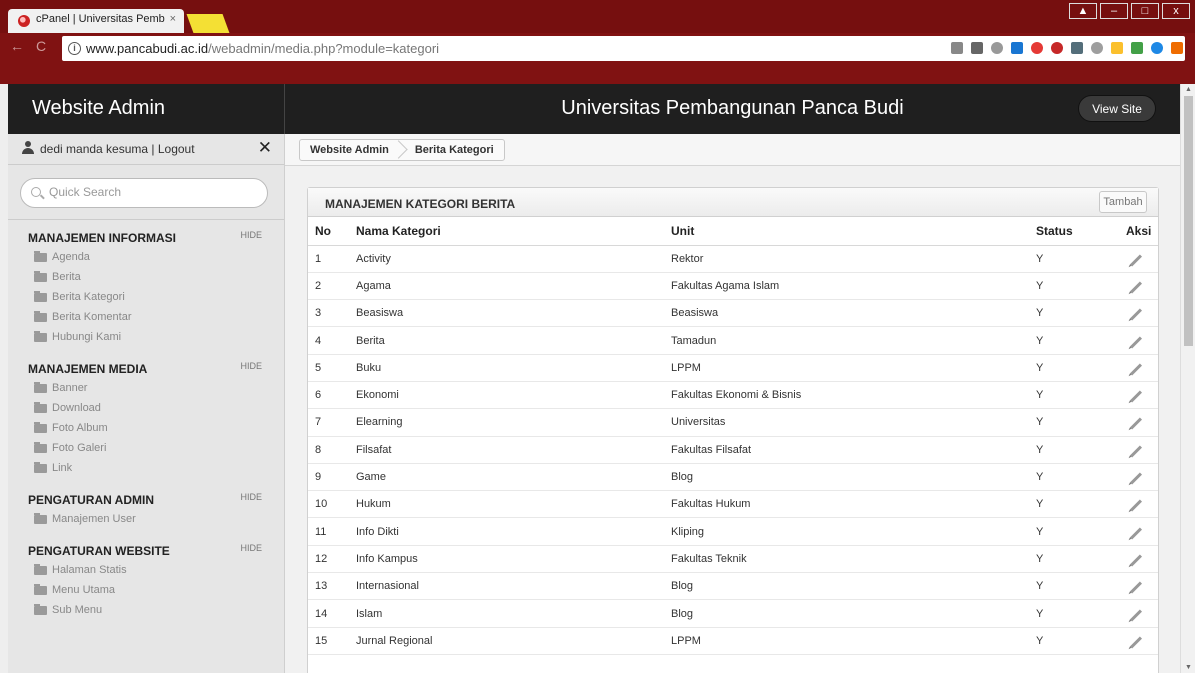 This screenshot has height=673, width=1195. Describe the element at coordinates (977, 48) in the screenshot. I see `star-icon` at that location.